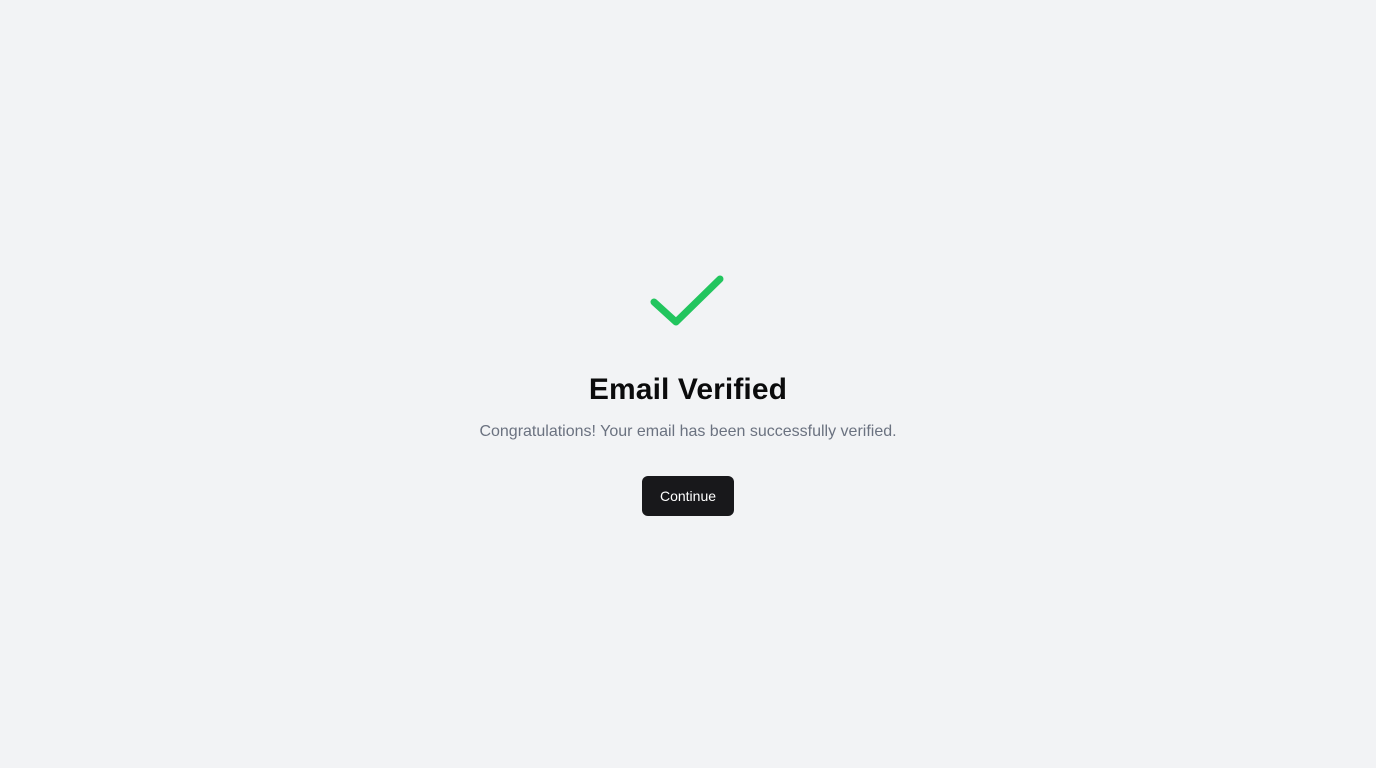 Image resolution: width=1376 pixels, height=768 pixels. I want to click on page-title: Email Verified, so click(688, 389).